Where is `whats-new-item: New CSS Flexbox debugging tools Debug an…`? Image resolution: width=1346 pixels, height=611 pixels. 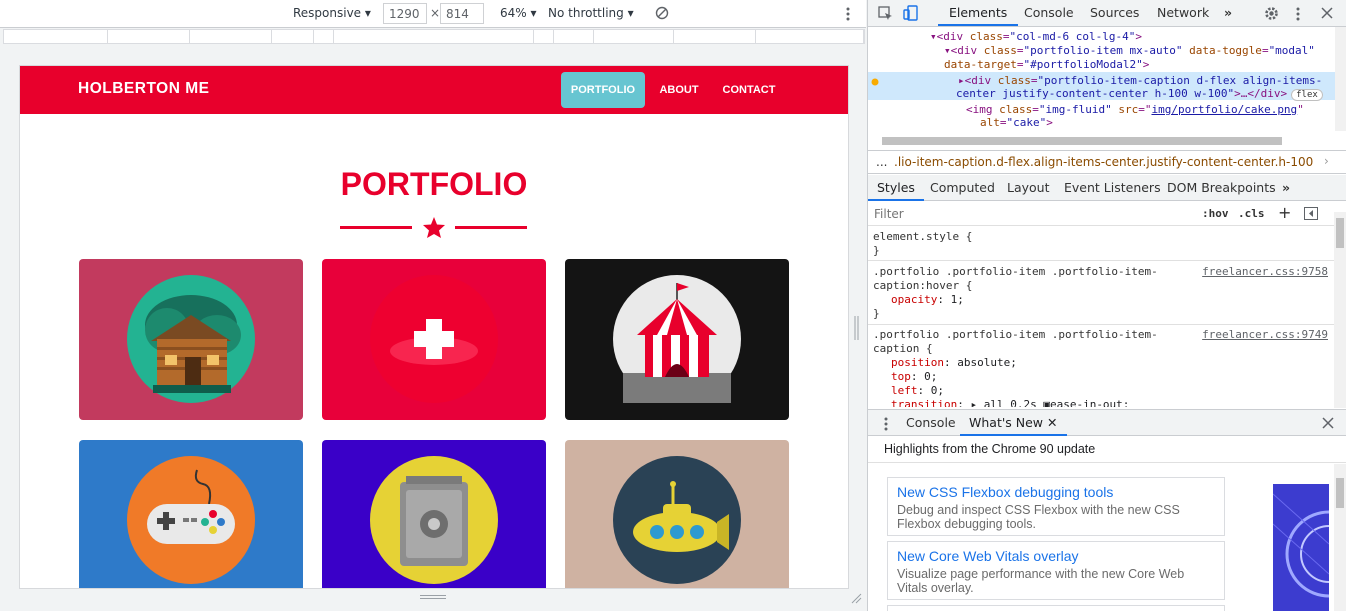 whats-new-item: New CSS Flexbox debugging tools Debug an… is located at coordinates (1056, 506).